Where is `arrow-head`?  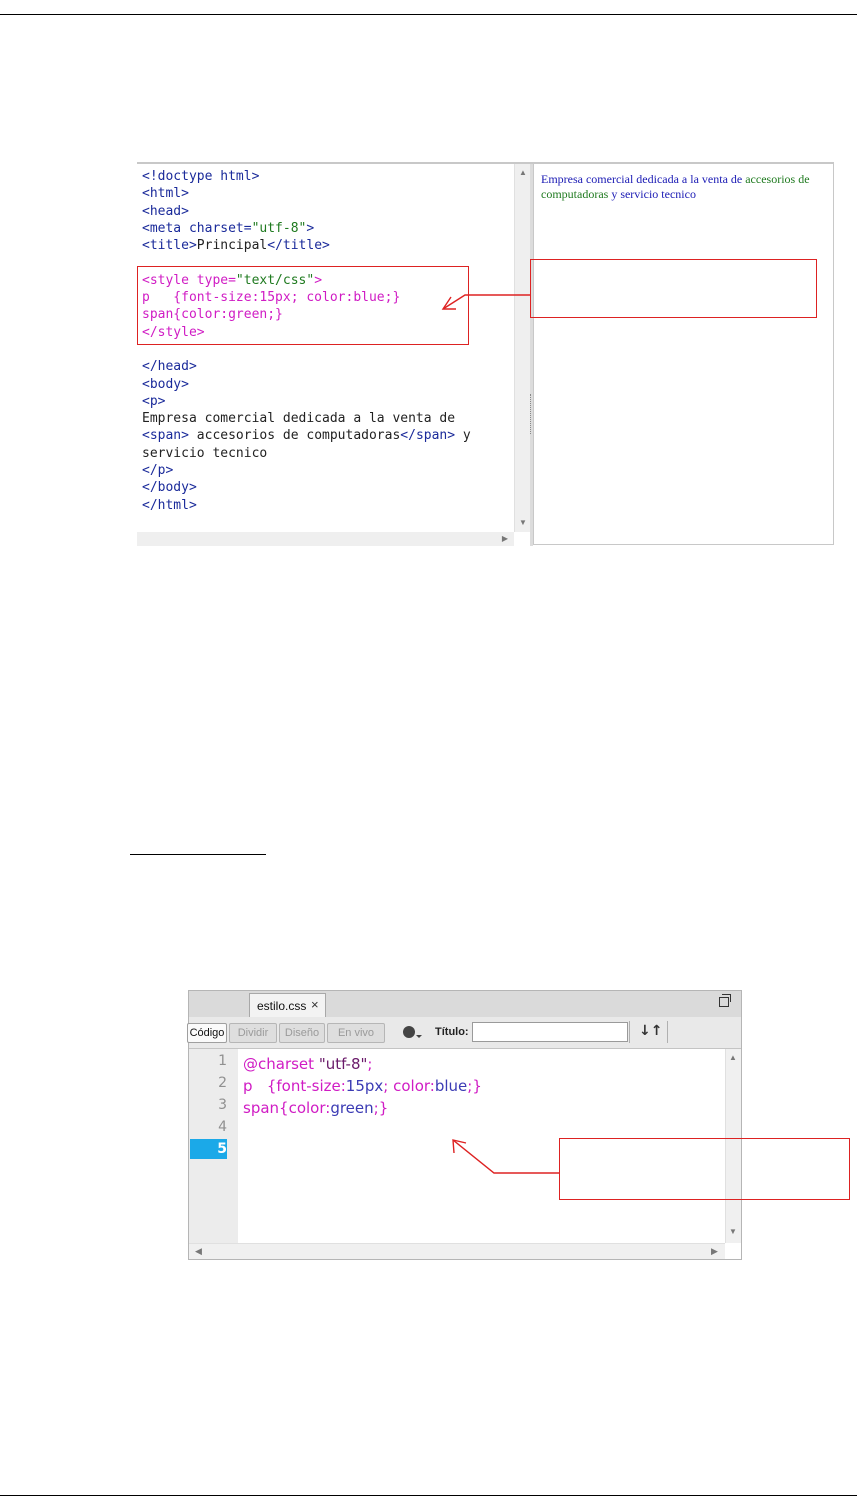 arrow-head is located at coordinates (448, 303).